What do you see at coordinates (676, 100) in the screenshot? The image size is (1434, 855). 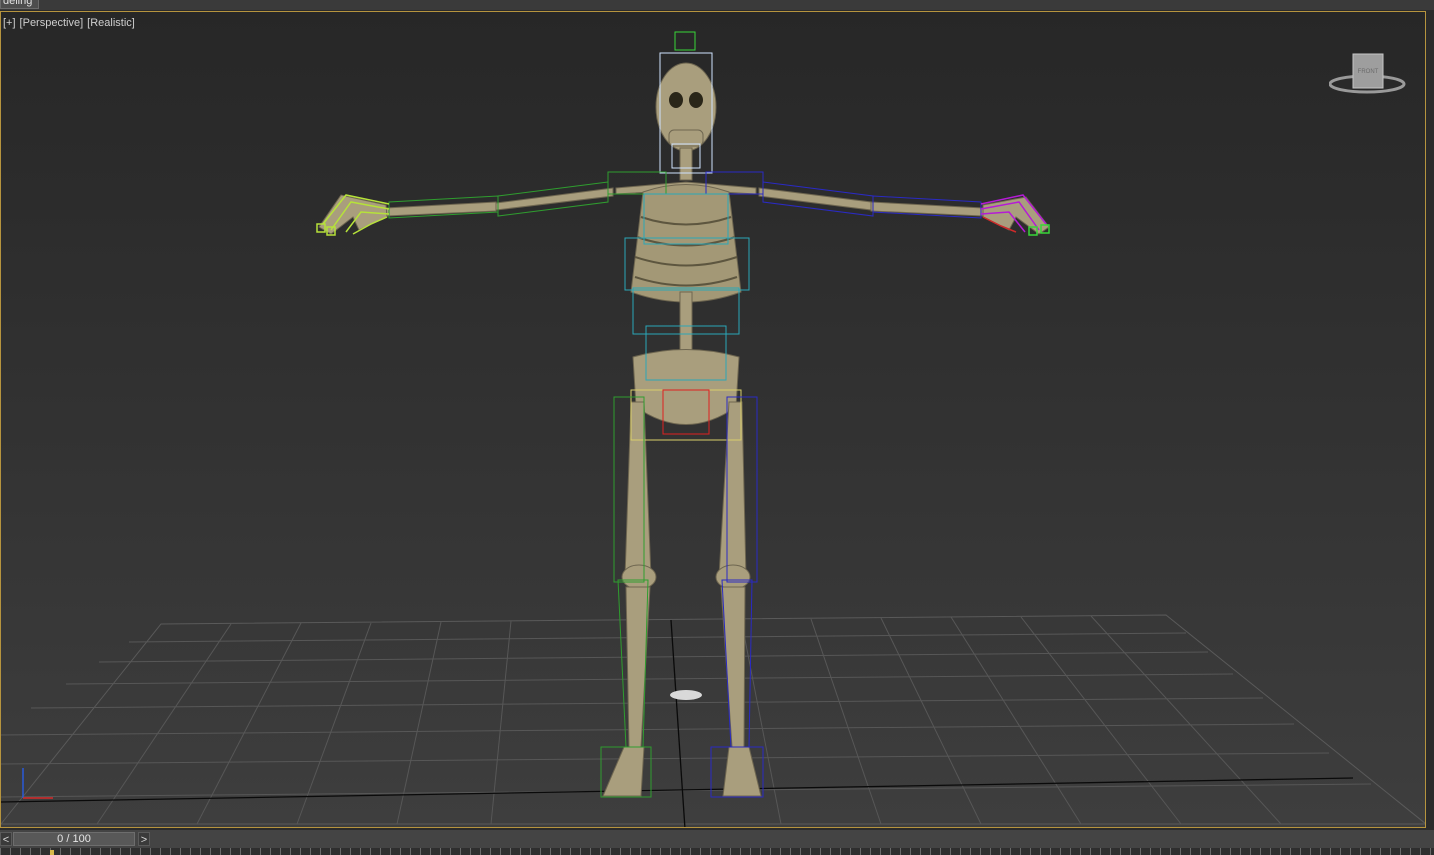 I see `eye-socket-left` at bounding box center [676, 100].